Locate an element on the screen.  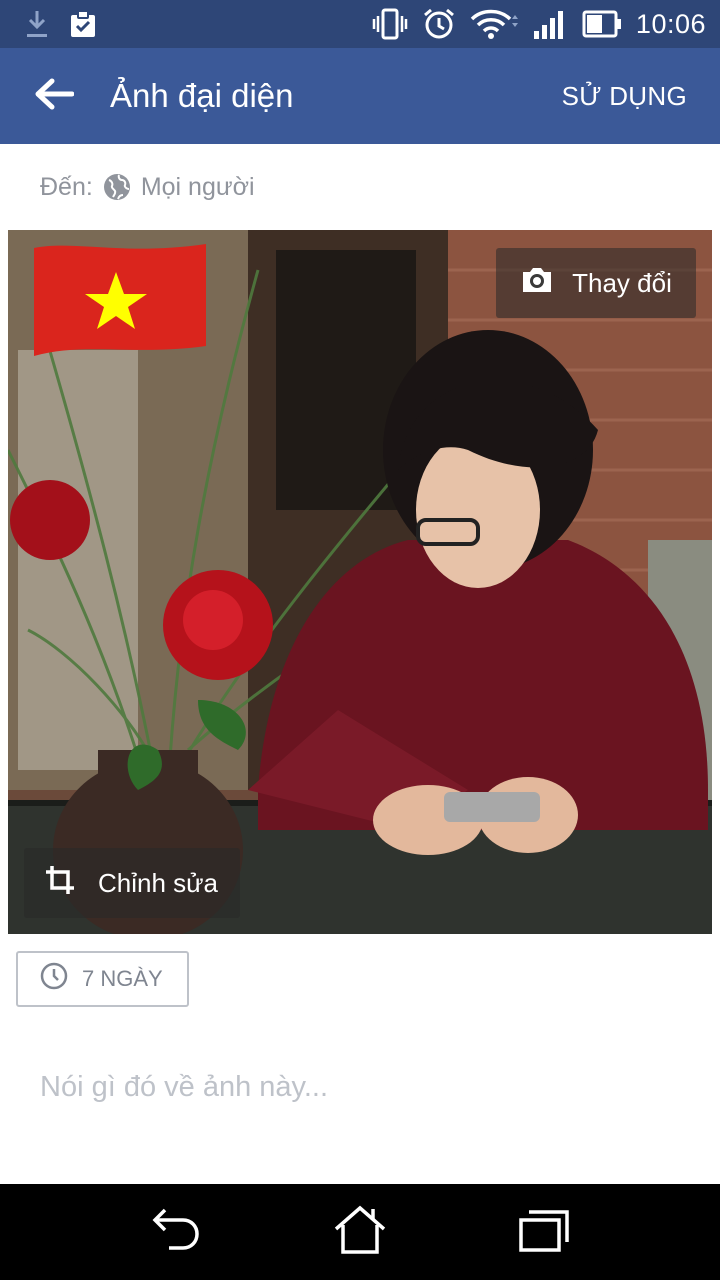
status-bar: 10:06 is located at coordinates (360, 24).